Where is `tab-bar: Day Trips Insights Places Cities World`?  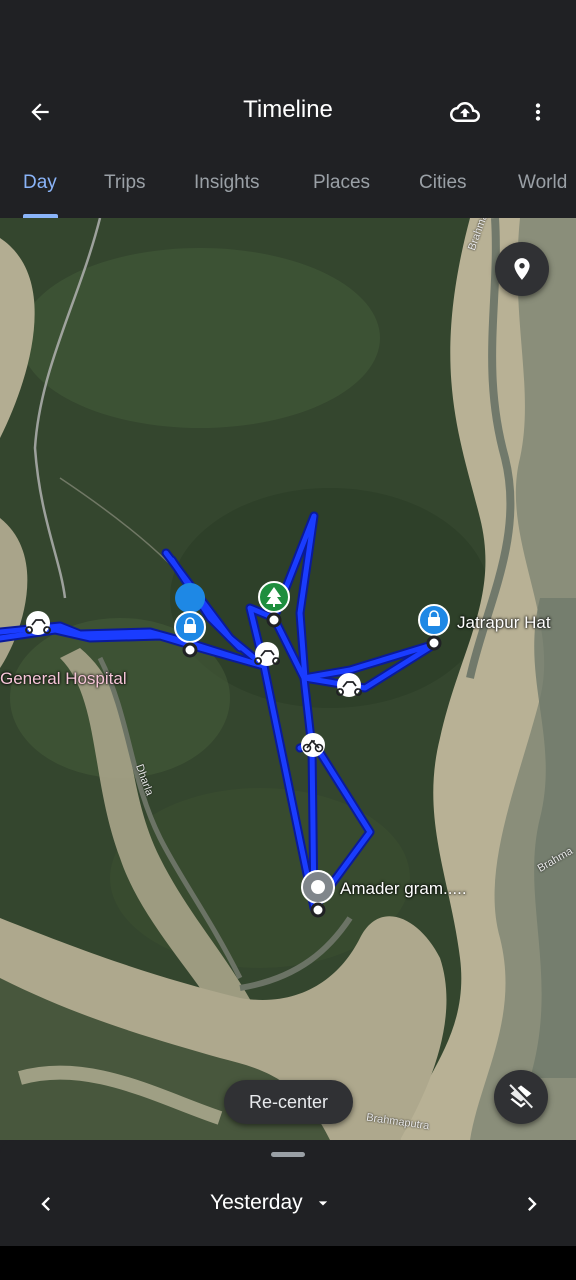
tab-bar: Day Trips Insights Places Cities World is located at coordinates (288, 181).